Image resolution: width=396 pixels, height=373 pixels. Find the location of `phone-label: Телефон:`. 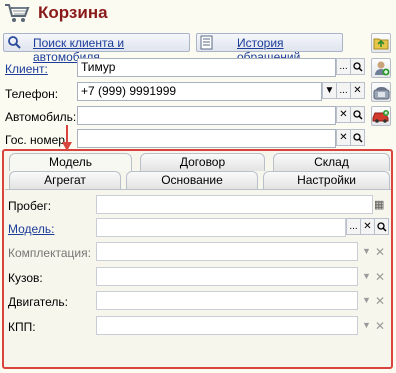

phone-label: Телефон: is located at coordinates (32, 94).